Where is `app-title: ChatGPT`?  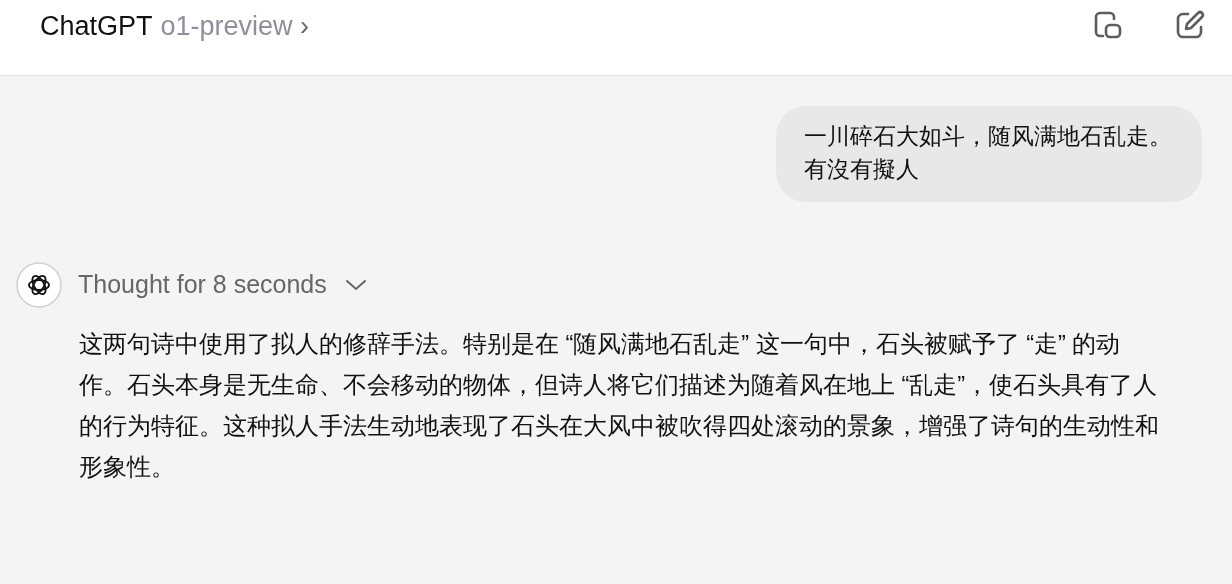 app-title: ChatGPT is located at coordinates (96, 26).